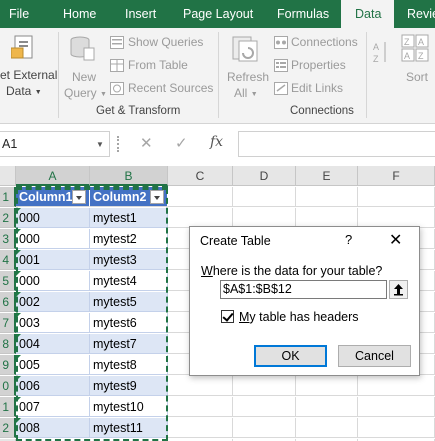  What do you see at coordinates (146, 143) in the screenshot?
I see `cancel-entry-icon: ✕` at bounding box center [146, 143].